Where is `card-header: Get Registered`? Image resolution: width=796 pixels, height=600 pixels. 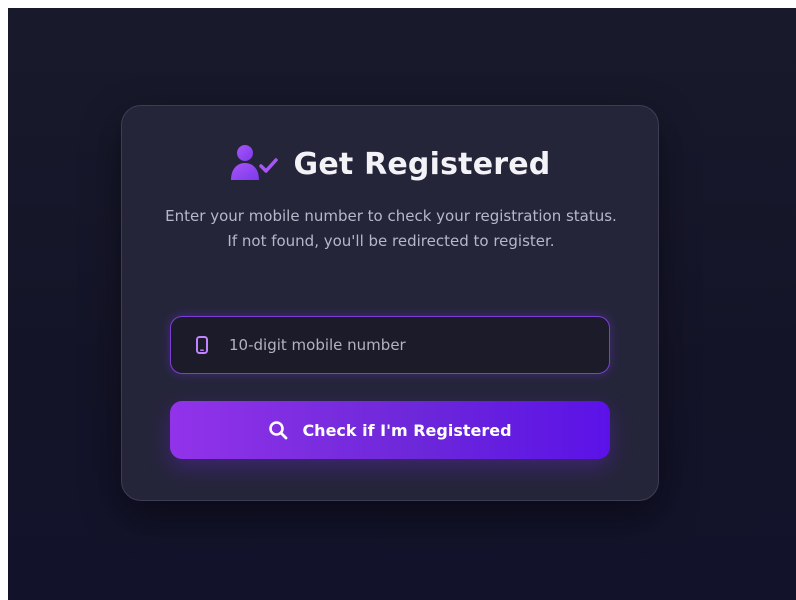
card-header: Get Registered is located at coordinates (390, 164).